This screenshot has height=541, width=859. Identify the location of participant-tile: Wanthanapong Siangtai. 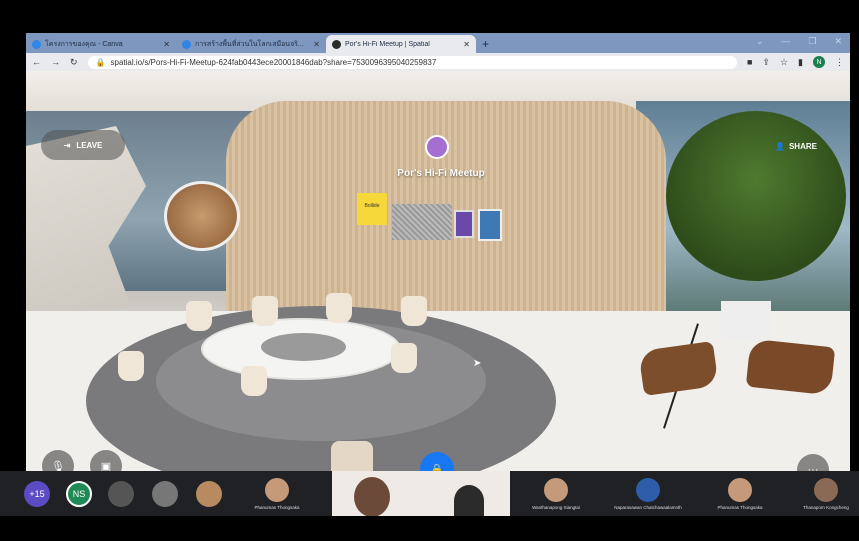
(556, 493).